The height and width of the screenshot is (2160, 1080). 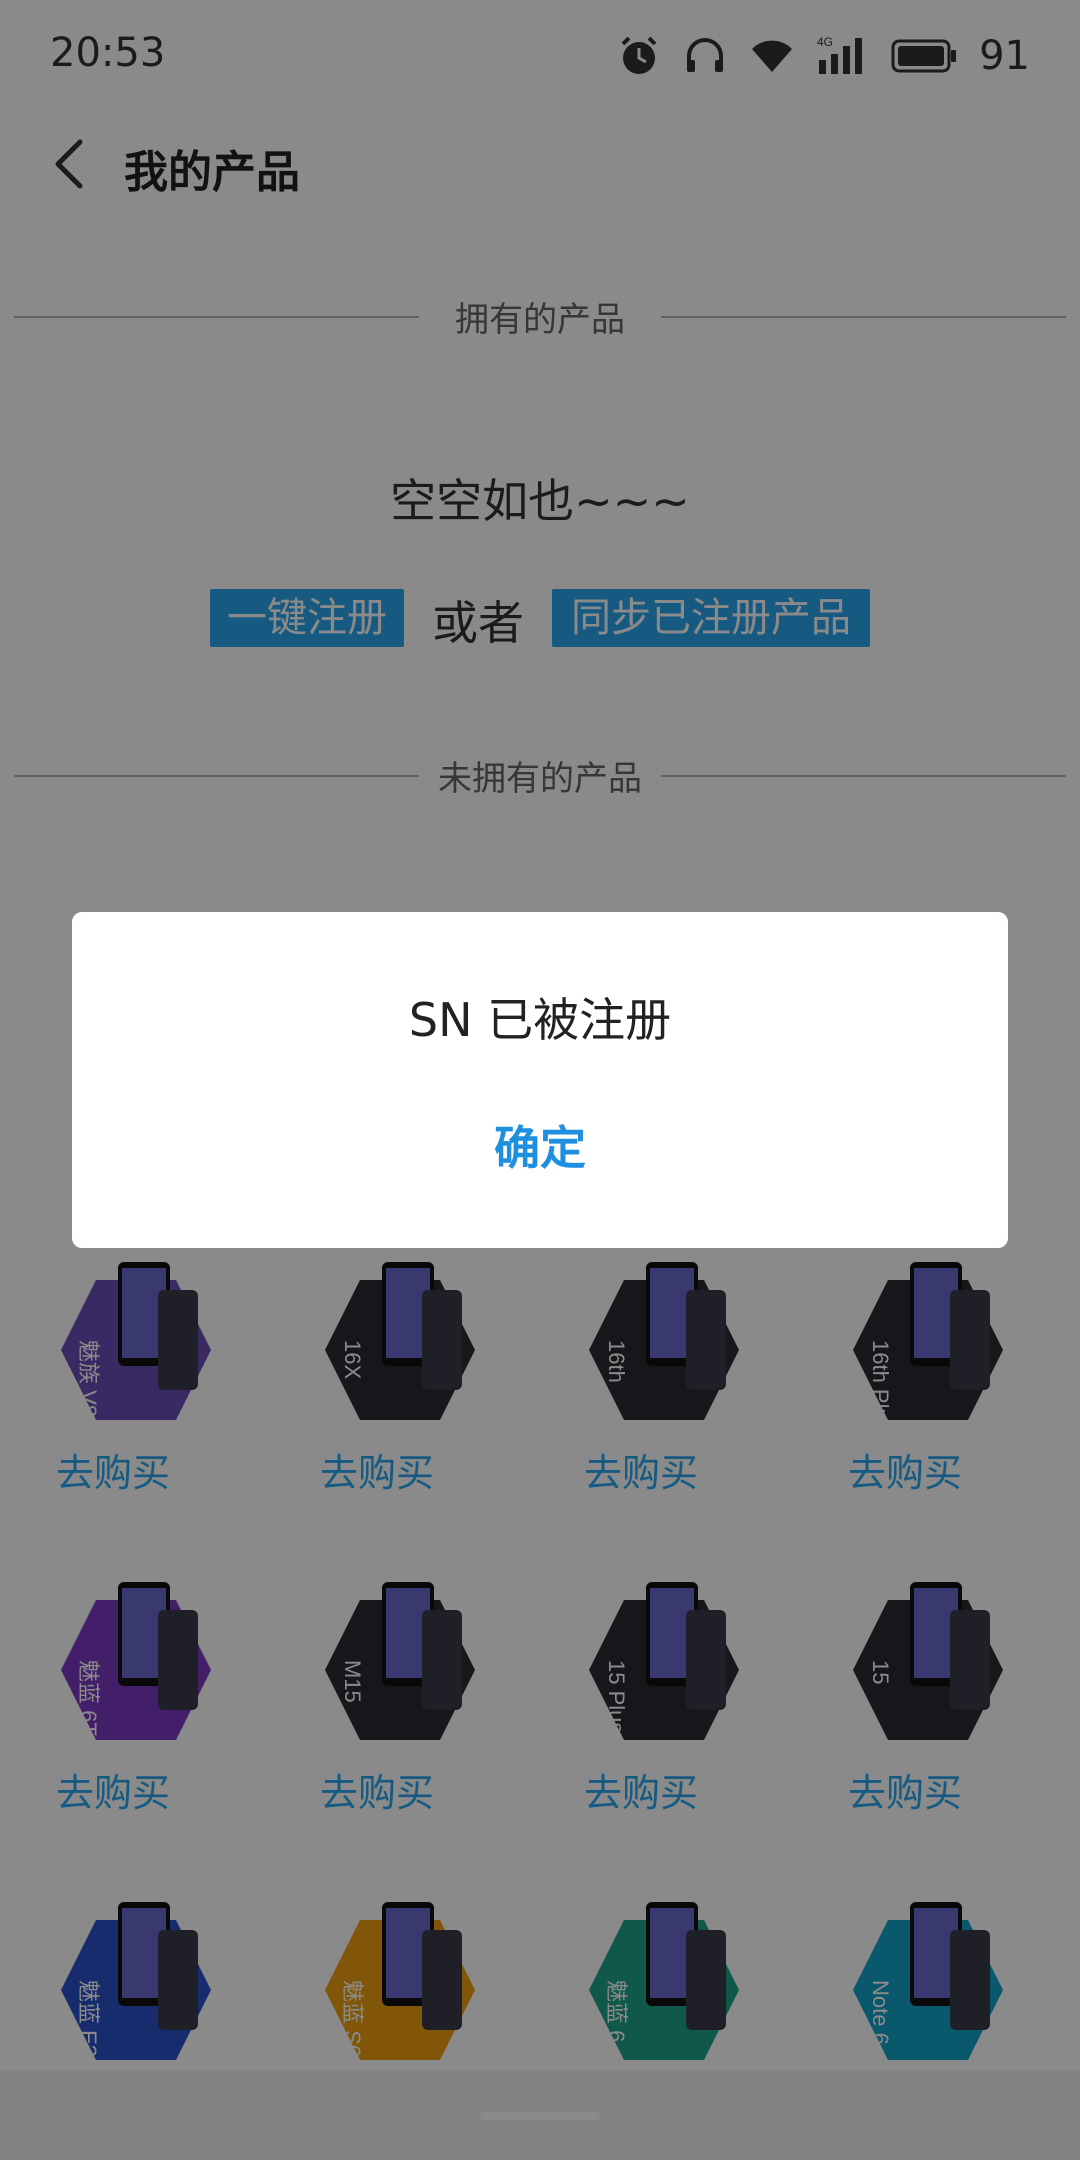 I want to click on alert-dialog: SN 已被注册 确定, so click(x=540, y=1080).